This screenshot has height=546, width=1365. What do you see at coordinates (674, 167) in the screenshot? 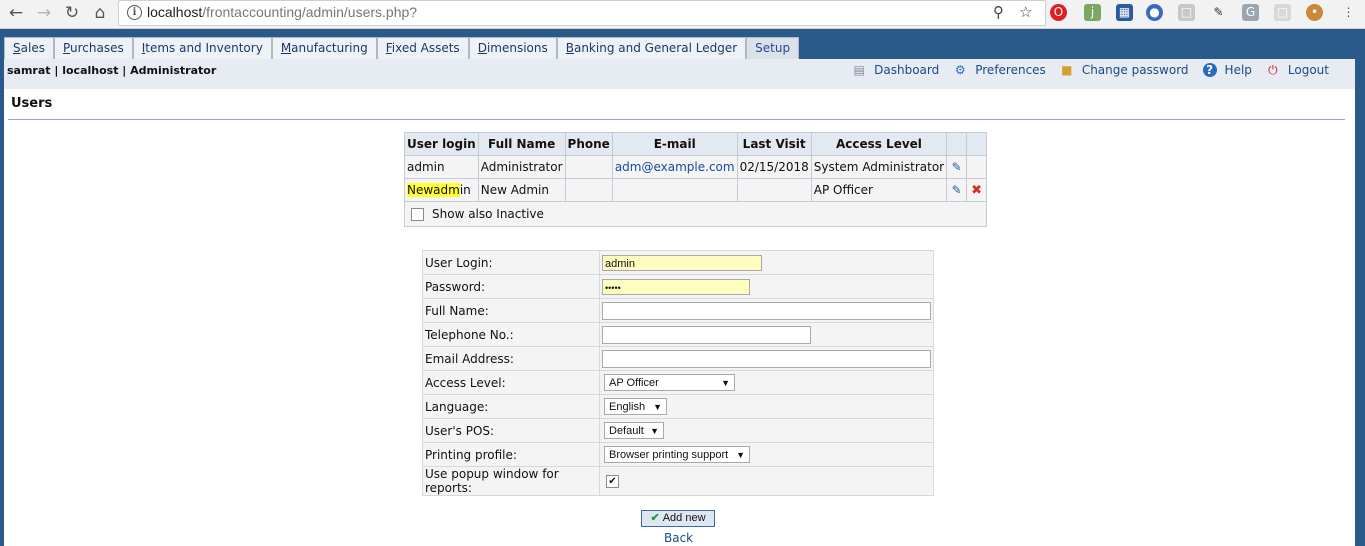
I see `cell-email-link: adm@example.com` at bounding box center [674, 167].